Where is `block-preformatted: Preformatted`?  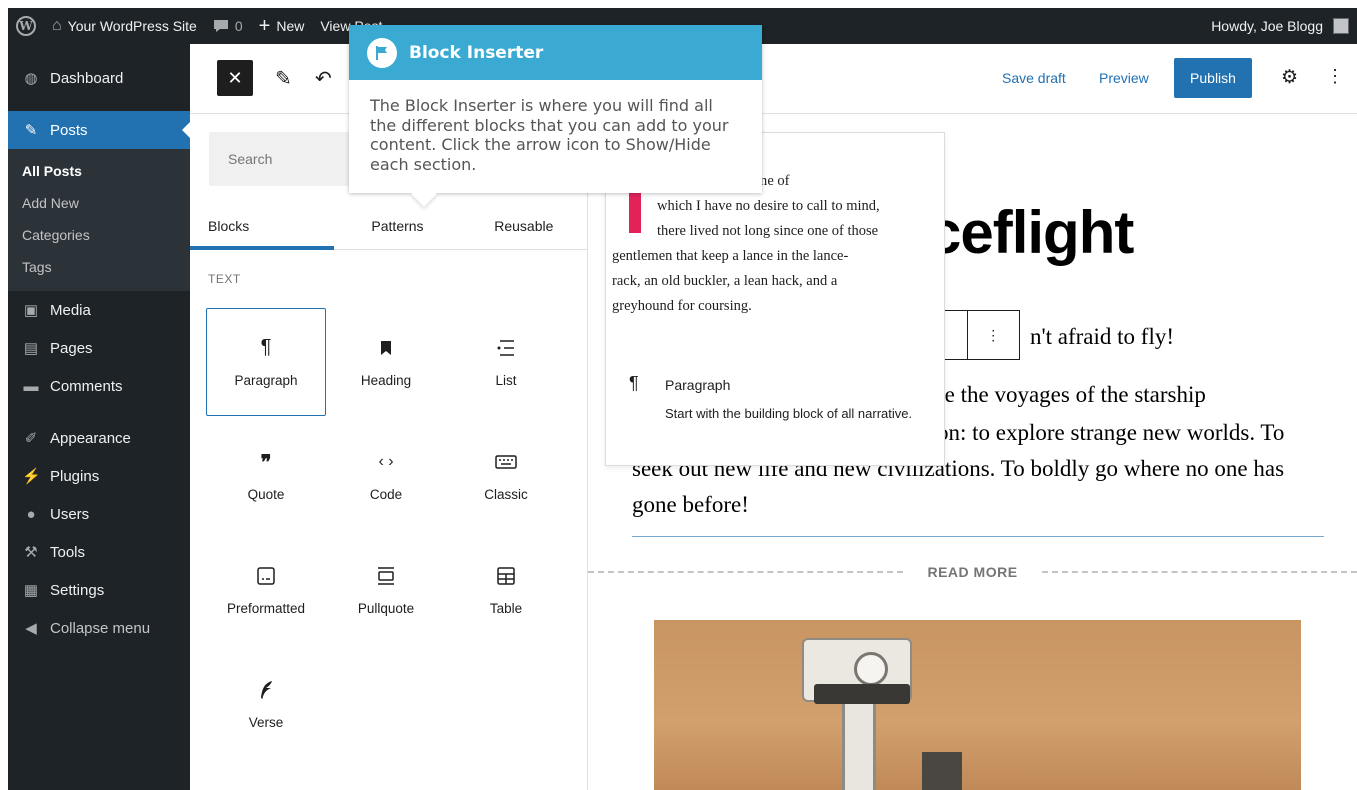 block-preformatted: Preformatted is located at coordinates (266, 590).